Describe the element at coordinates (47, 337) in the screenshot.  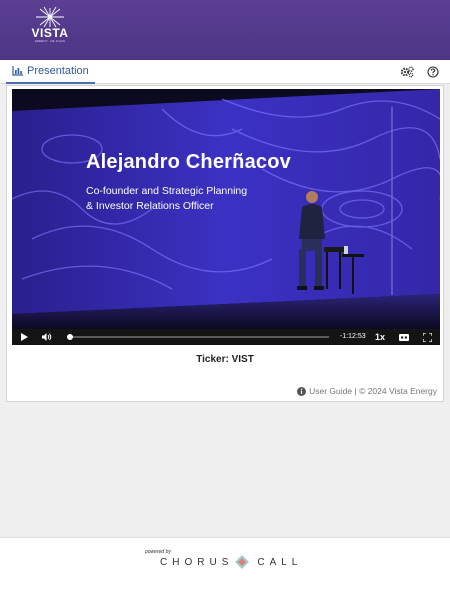
I see `volume-icon` at that location.